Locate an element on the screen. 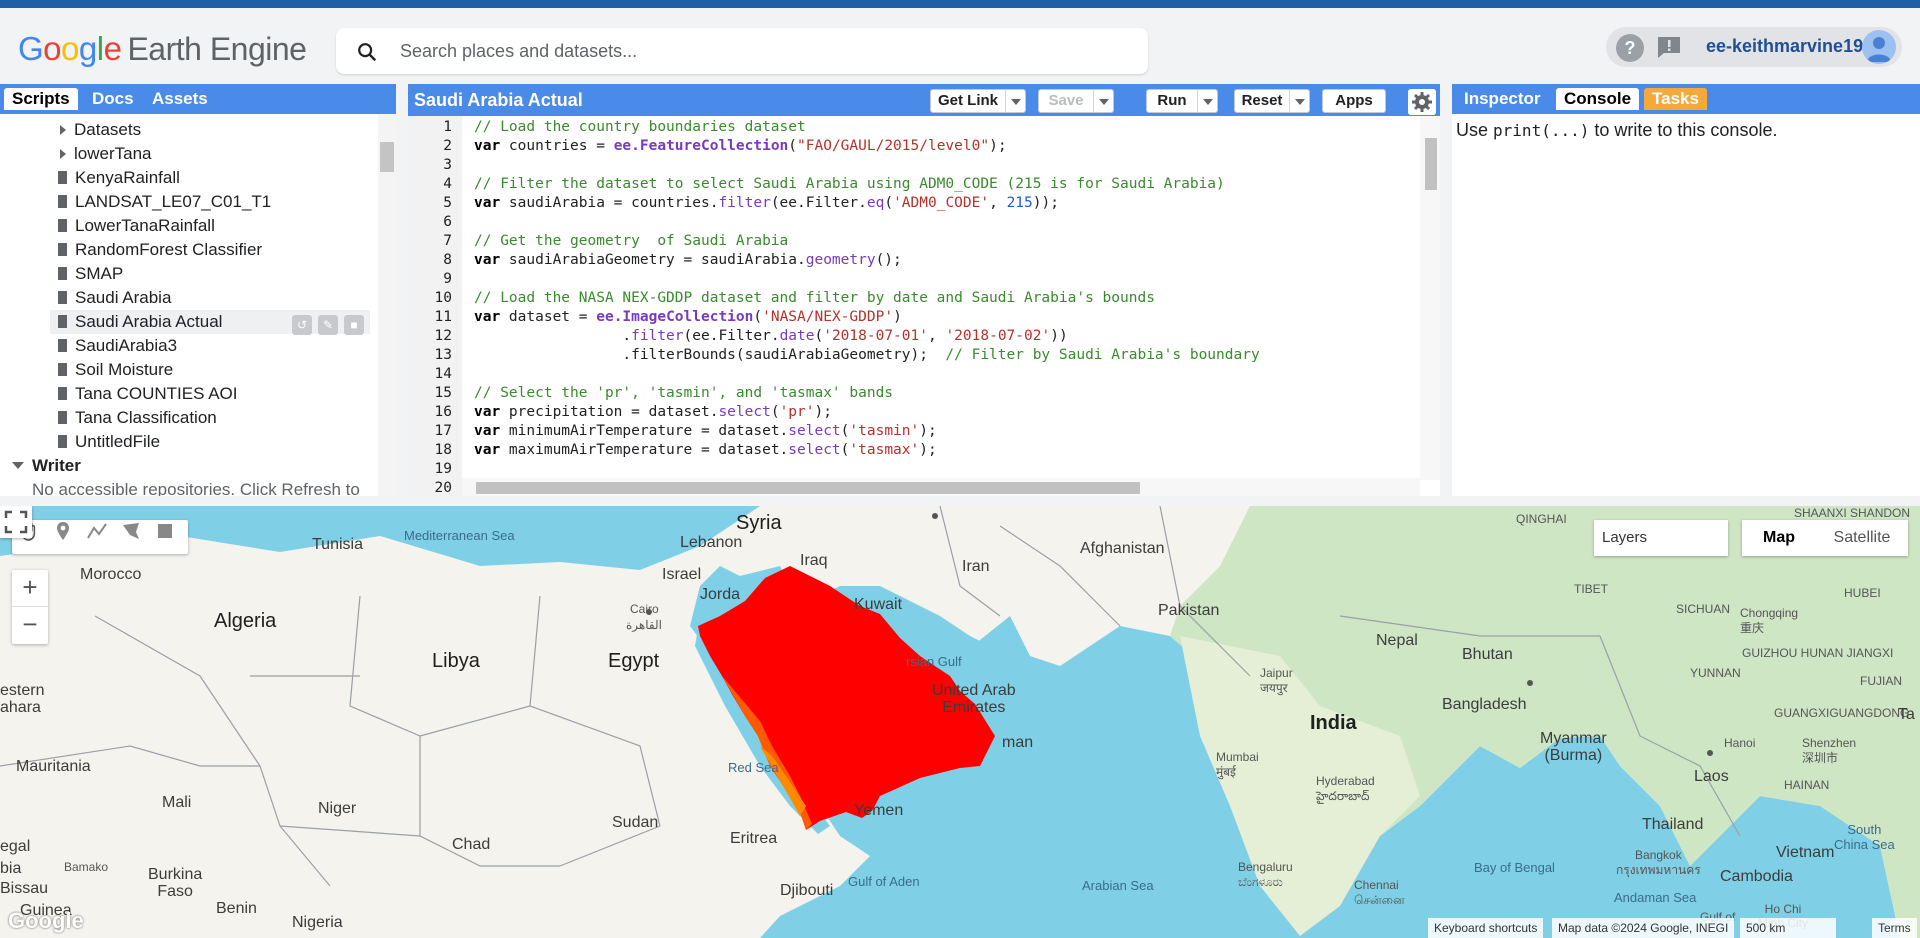 The width and height of the screenshot is (1920, 938). rectangle-icon is located at coordinates (165, 531).